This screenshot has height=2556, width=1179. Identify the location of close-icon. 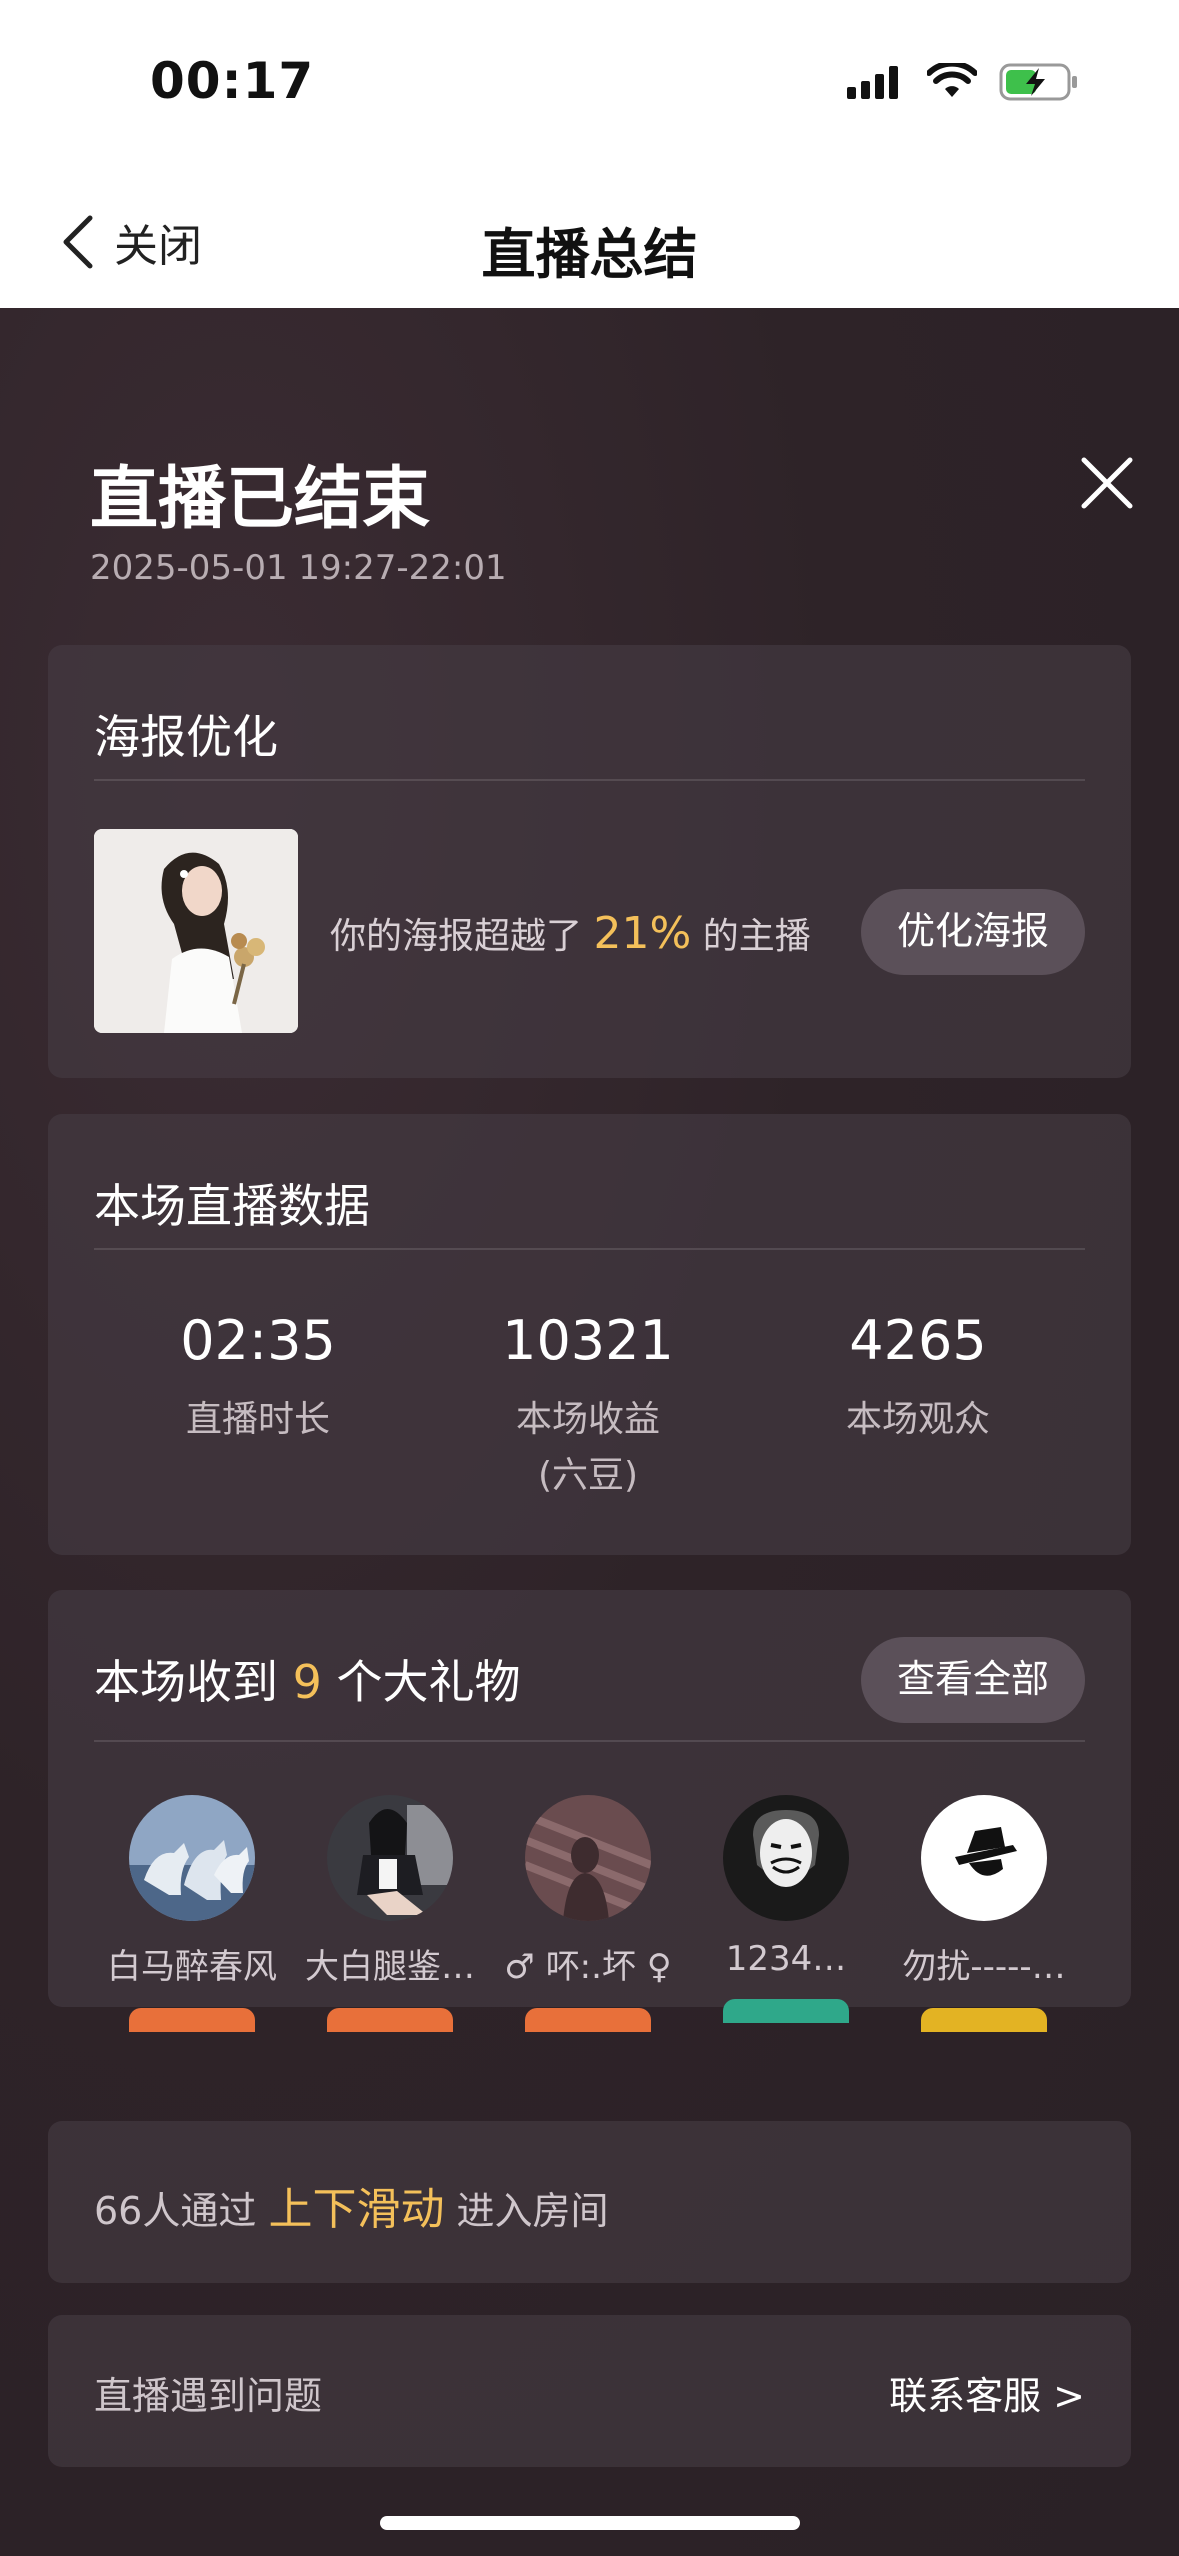
(1107, 483).